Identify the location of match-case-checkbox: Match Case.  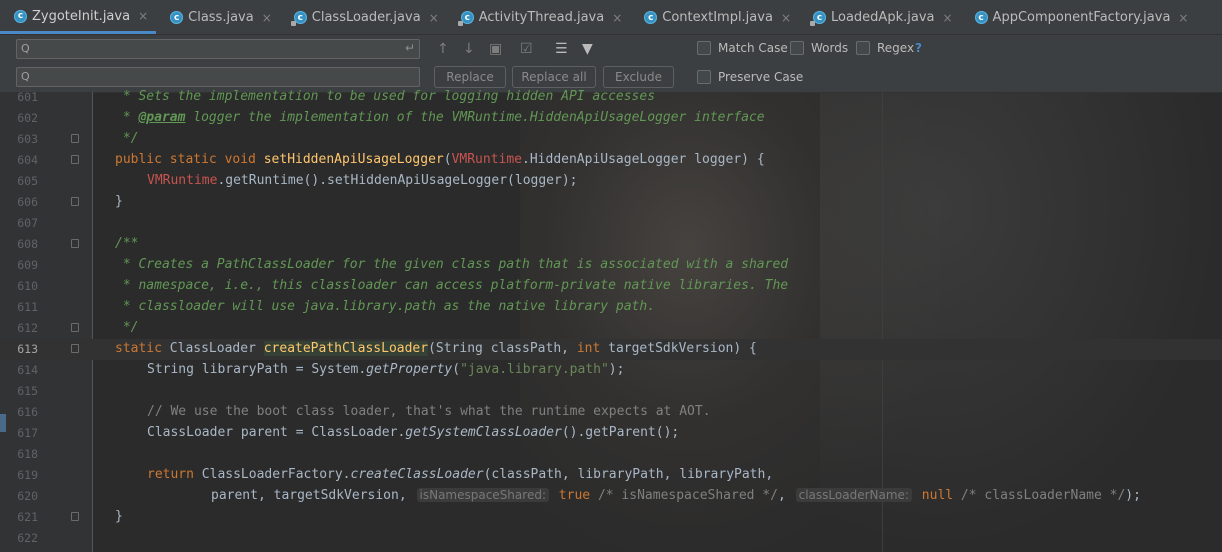
(742, 48).